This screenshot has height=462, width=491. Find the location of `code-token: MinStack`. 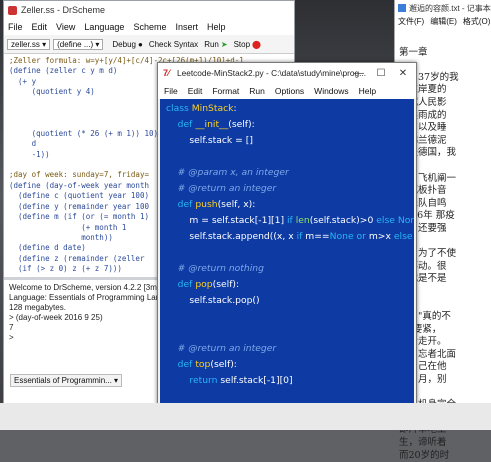

code-token: MinStack is located at coordinates (212, 108).